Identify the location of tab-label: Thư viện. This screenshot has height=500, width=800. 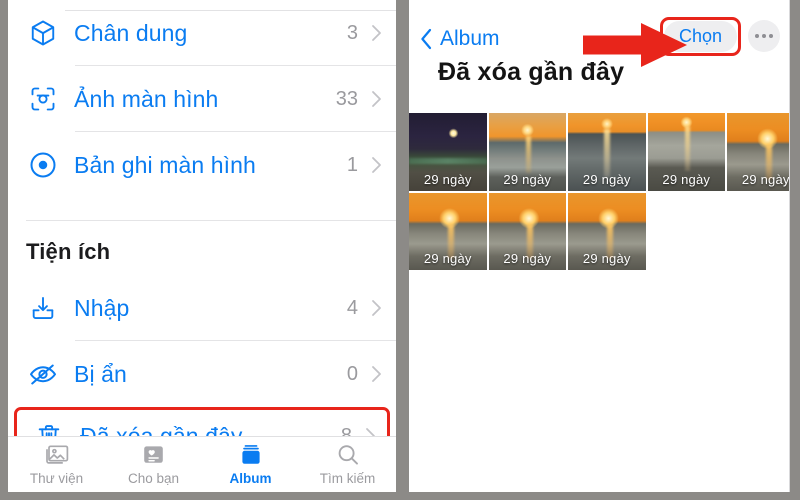
(56, 478).